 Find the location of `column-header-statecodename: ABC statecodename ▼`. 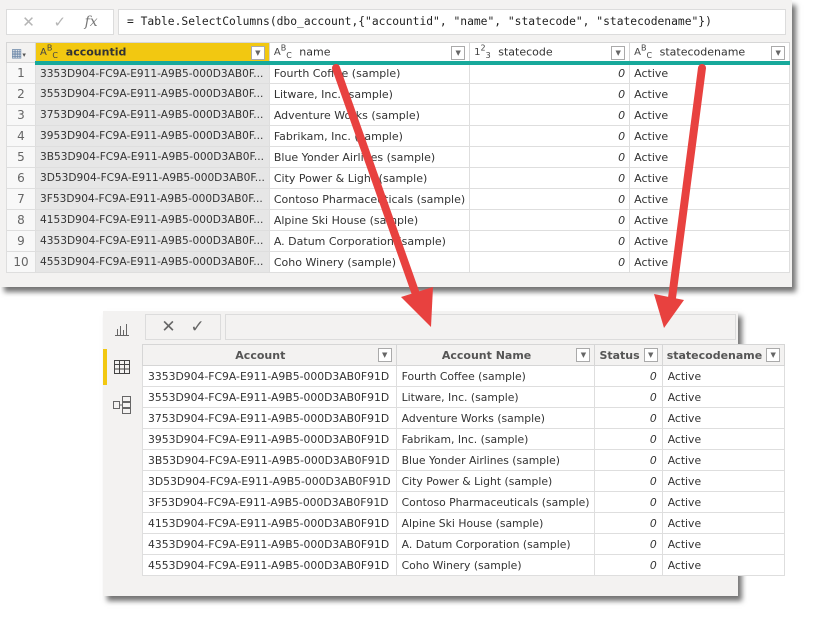

column-header-statecodename: ABC statecodename ▼ is located at coordinates (710, 53).